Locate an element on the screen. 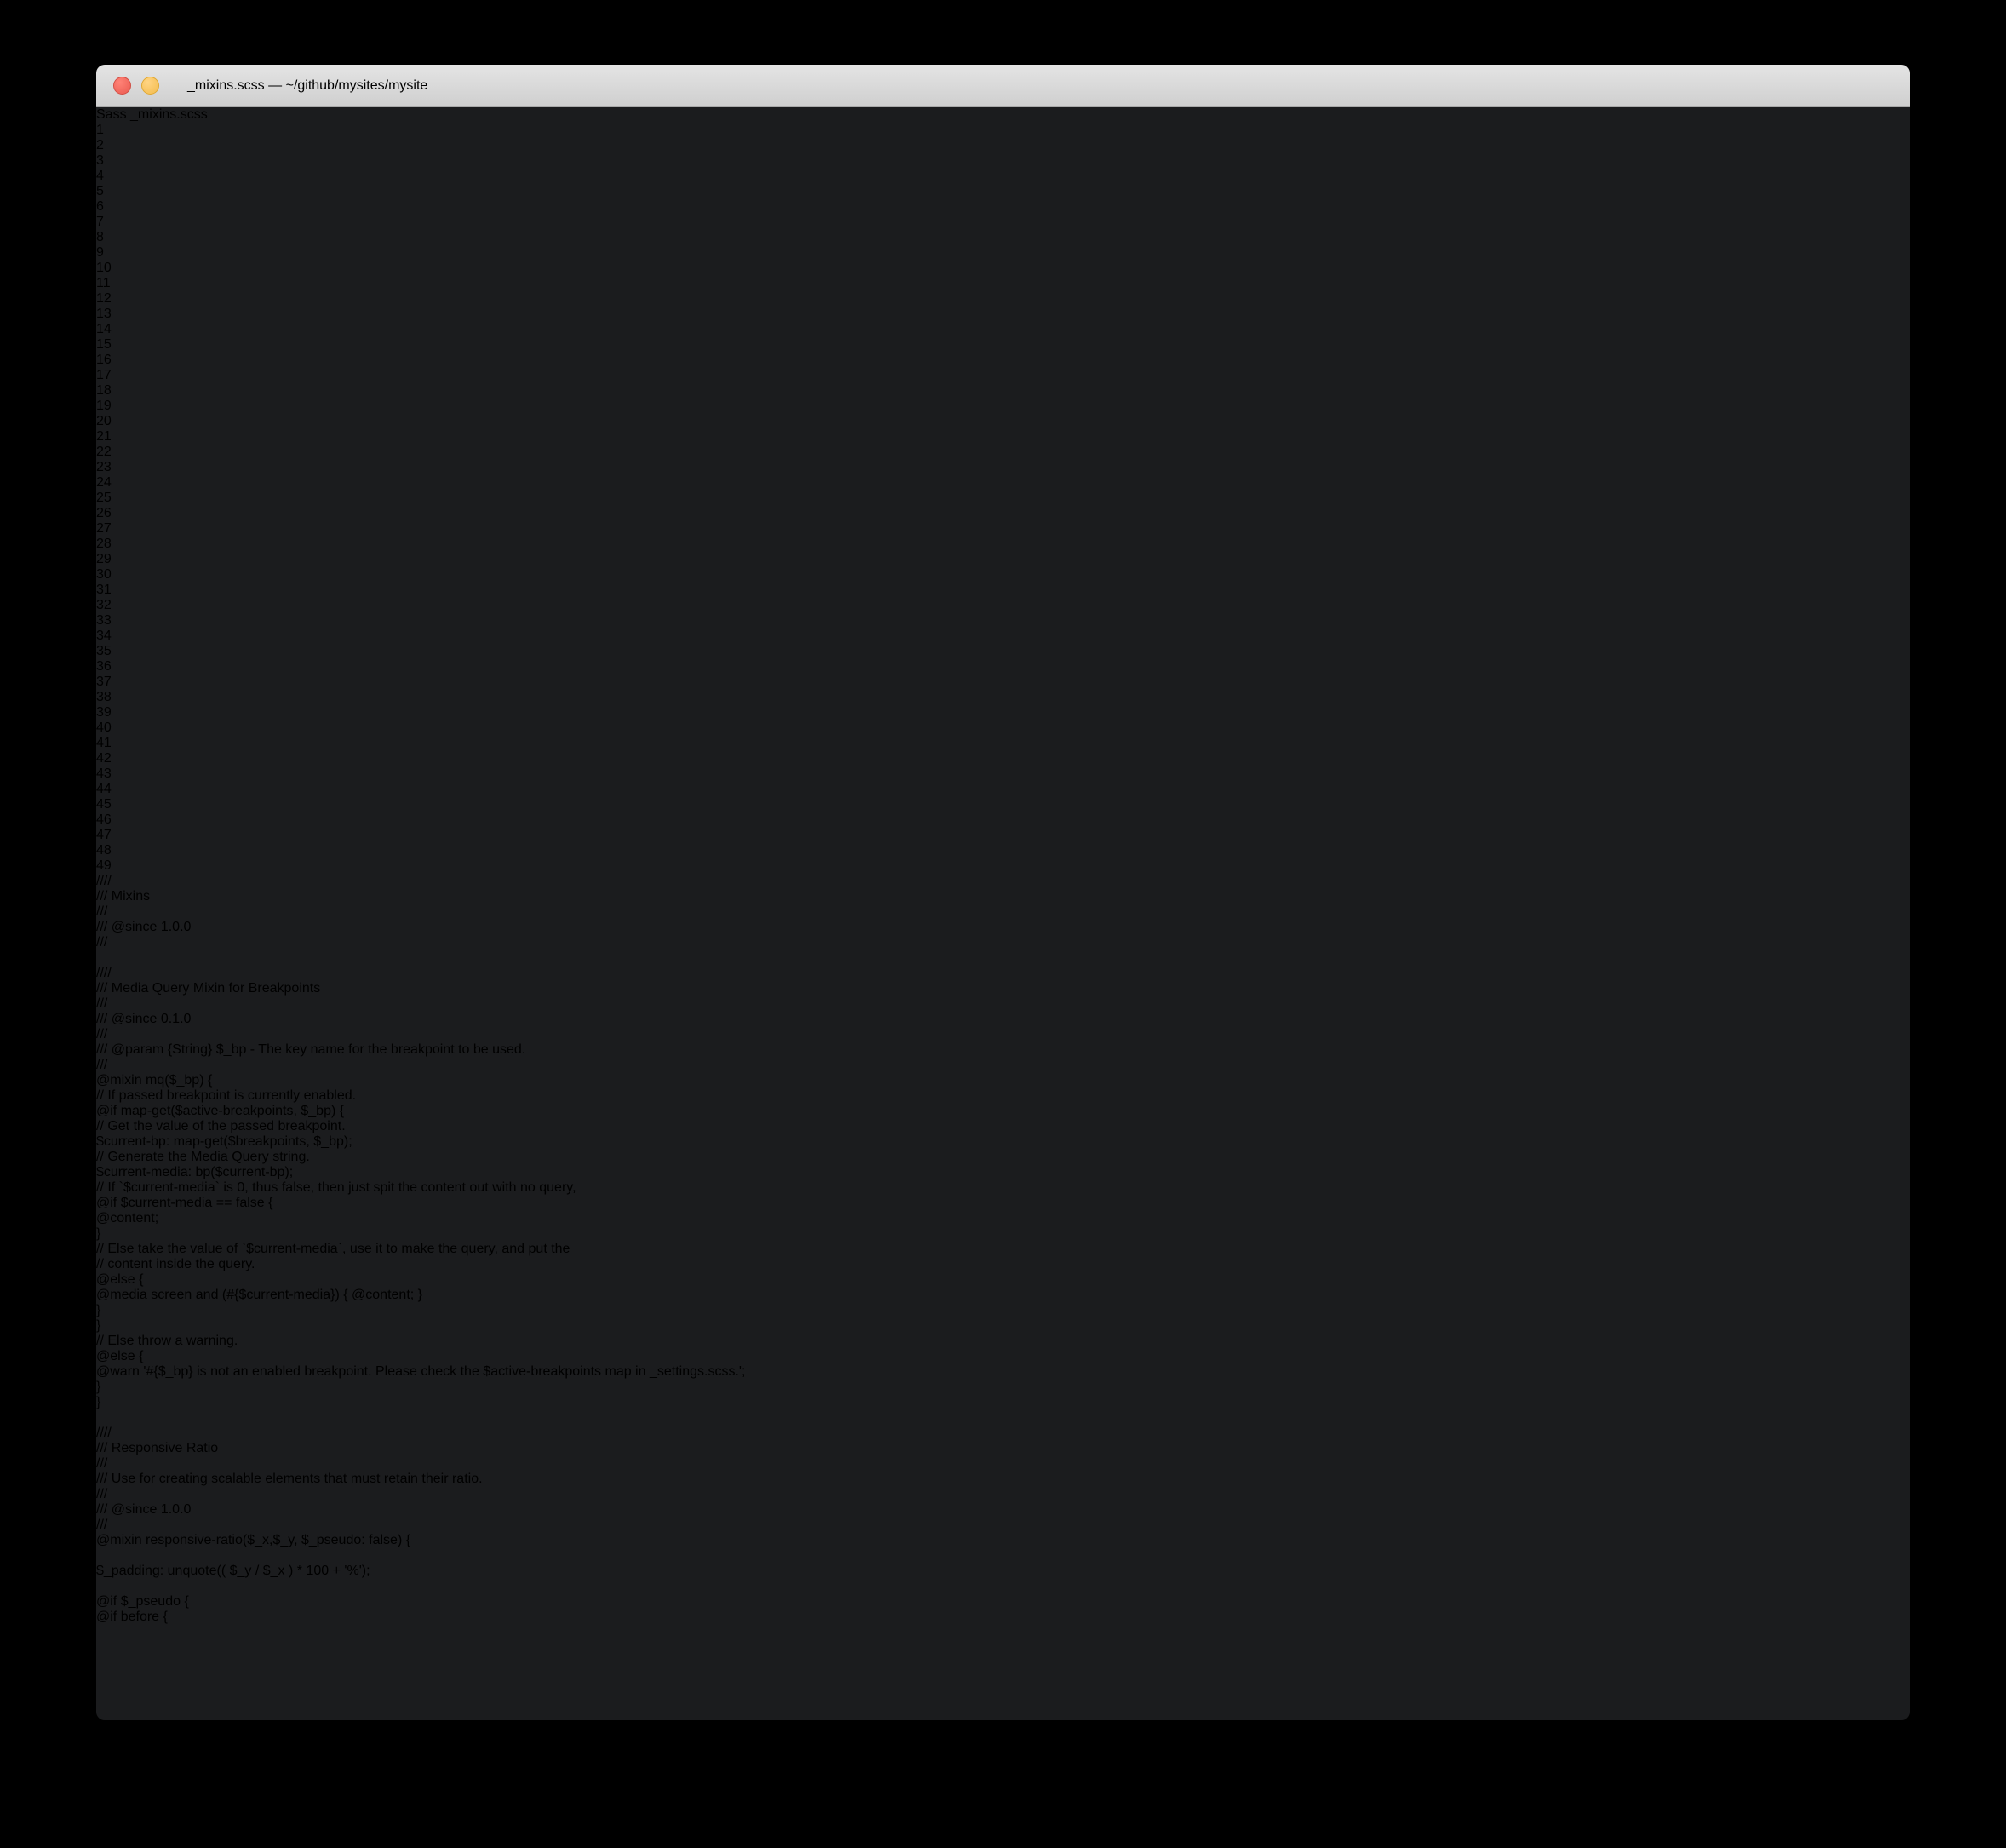 The height and width of the screenshot is (1848, 2006). line-number: 44 is located at coordinates (104, 789).